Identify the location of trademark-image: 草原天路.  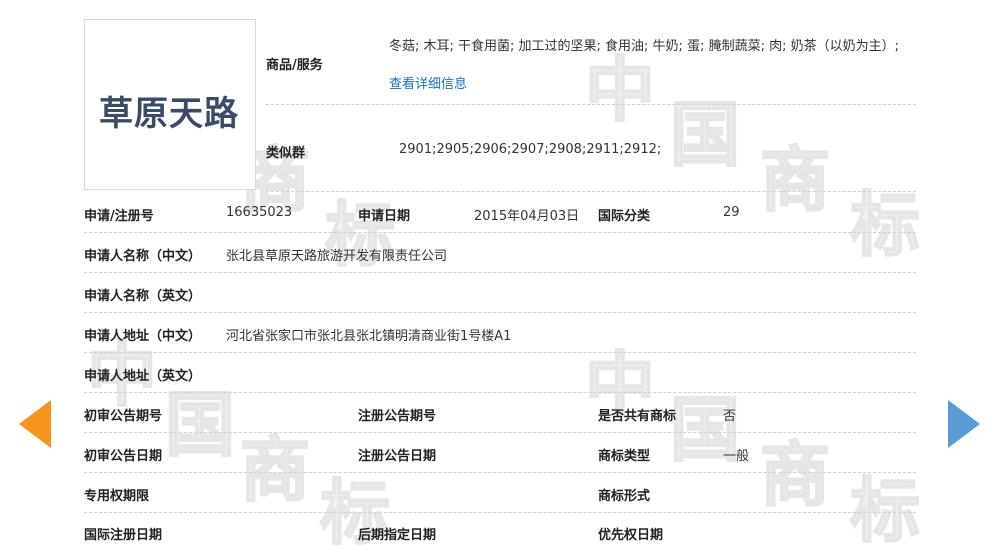
(170, 104).